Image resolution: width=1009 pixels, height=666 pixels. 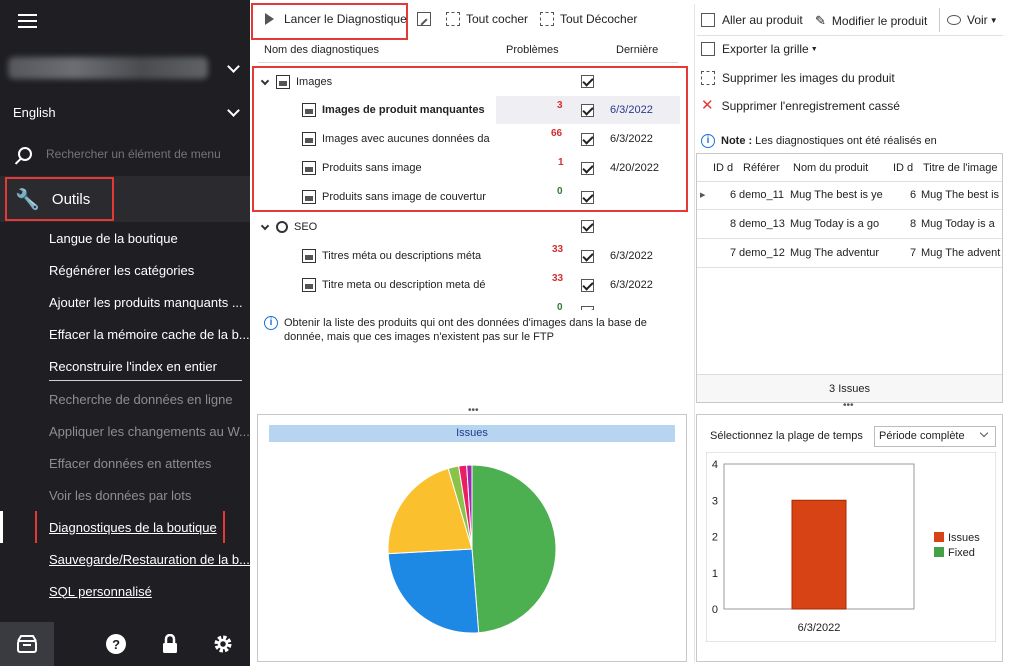 I want to click on row-name: Images avec aucunes données da, so click(x=406, y=139).